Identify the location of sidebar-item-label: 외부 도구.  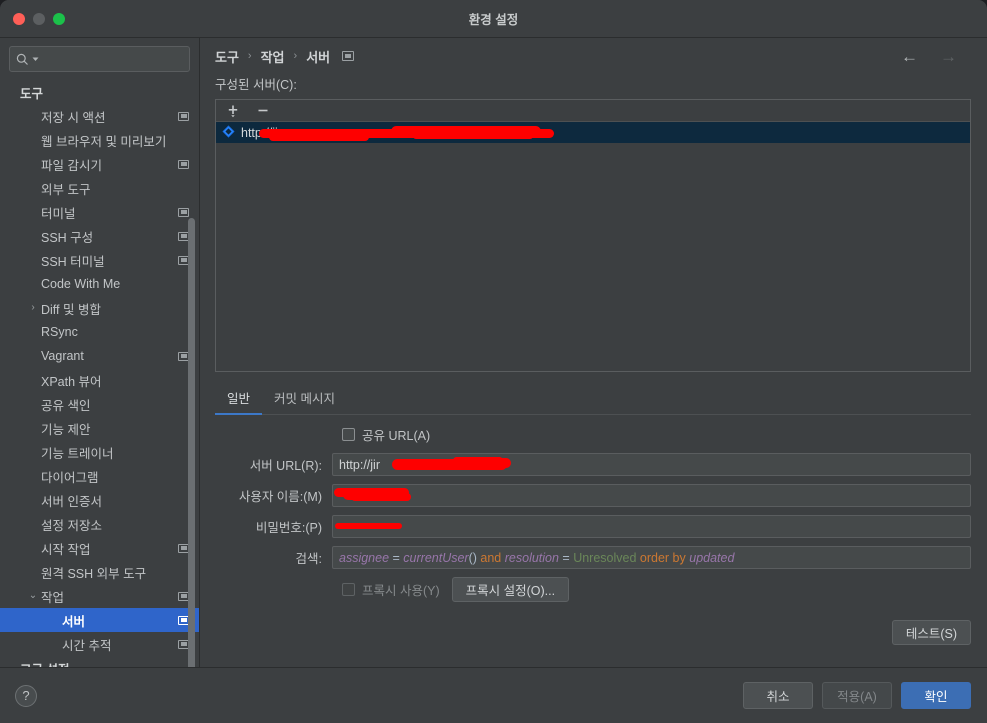
(66, 189).